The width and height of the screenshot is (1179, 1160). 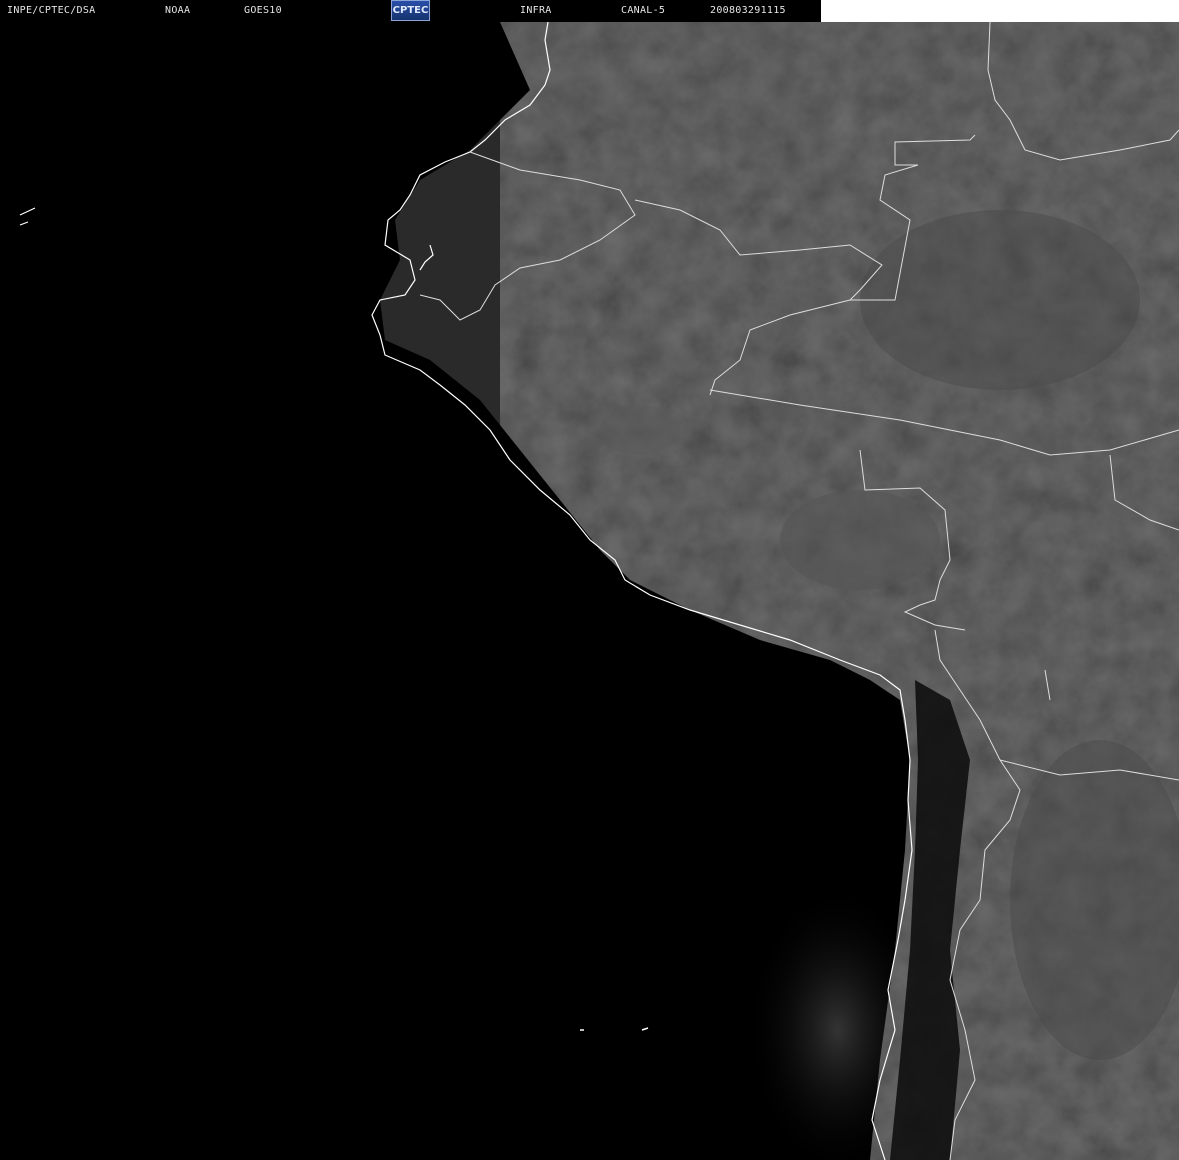 I want to click on channel-label: CANAL-5, so click(x=643, y=10).